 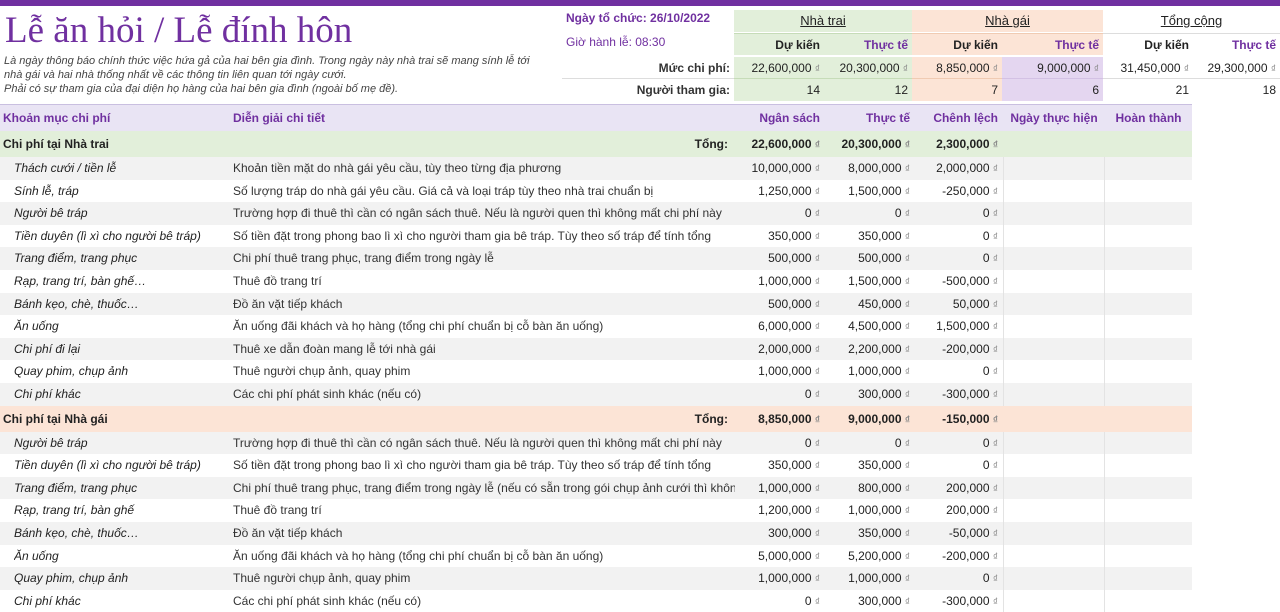 I want to click on row-actual: 500,000 ₫, so click(x=870, y=258).